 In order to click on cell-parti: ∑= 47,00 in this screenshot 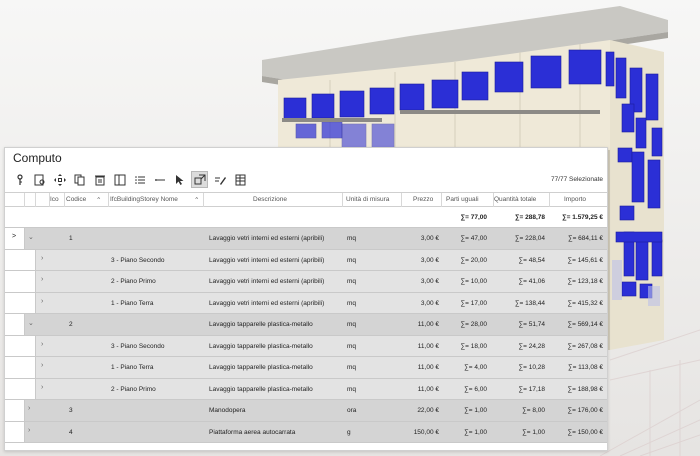, I will do `click(473, 238)`.